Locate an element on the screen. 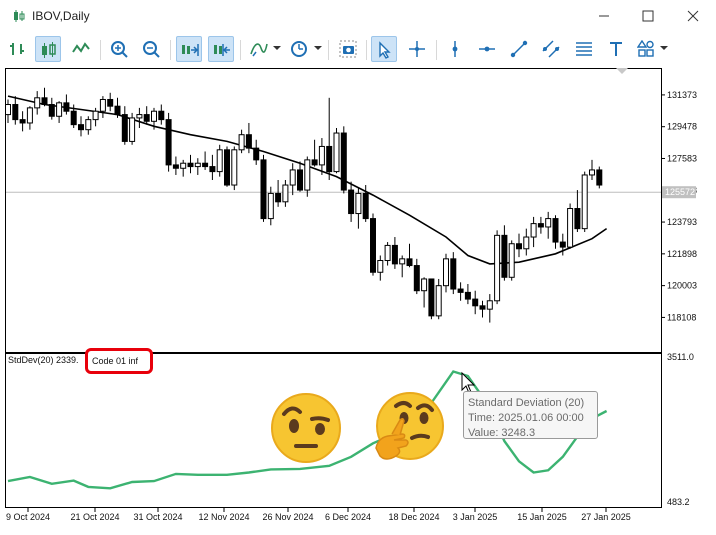 This screenshot has width=716, height=535. date-label: 27 Jan 2025 is located at coordinates (606, 517).